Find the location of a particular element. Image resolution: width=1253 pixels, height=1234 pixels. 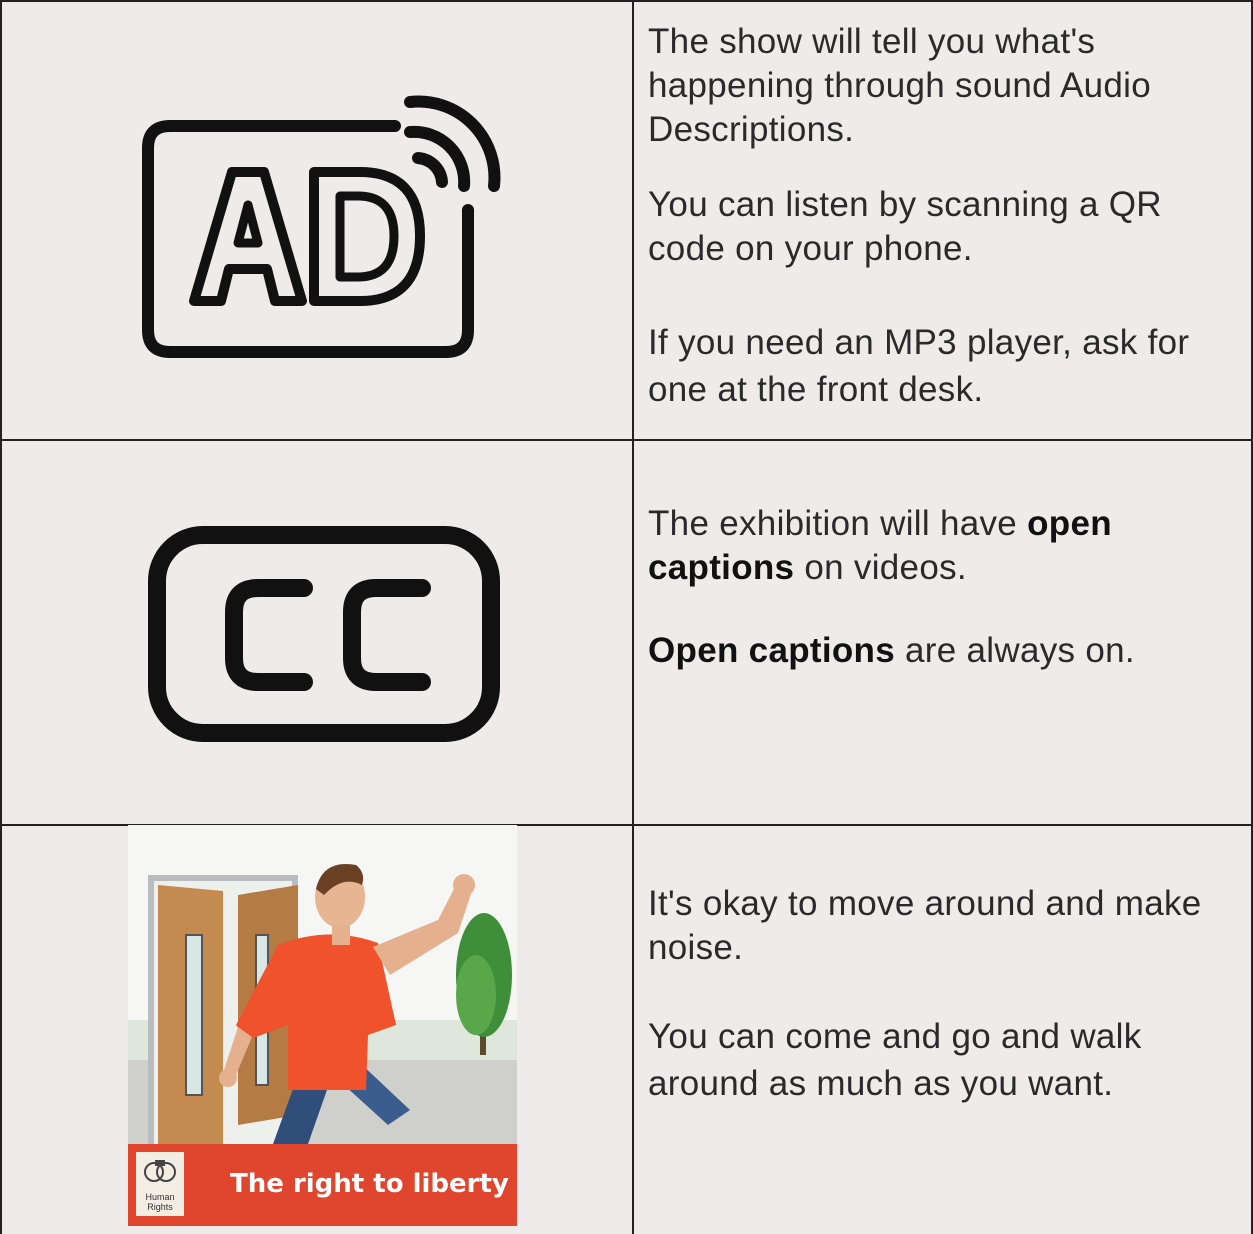

man-walking-through-door-illustration is located at coordinates (322, 984).